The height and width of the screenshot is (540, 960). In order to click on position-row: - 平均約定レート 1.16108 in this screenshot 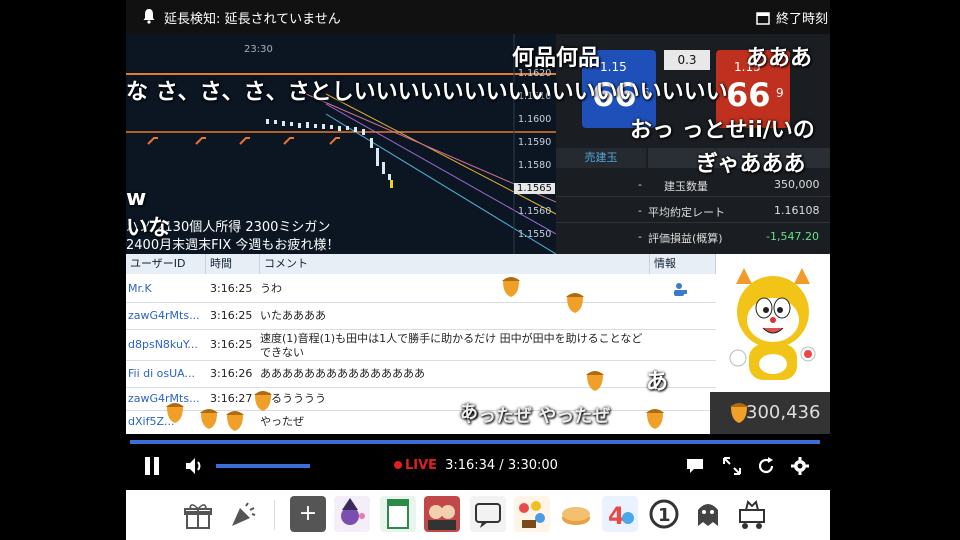, I will do `click(693, 211)`.